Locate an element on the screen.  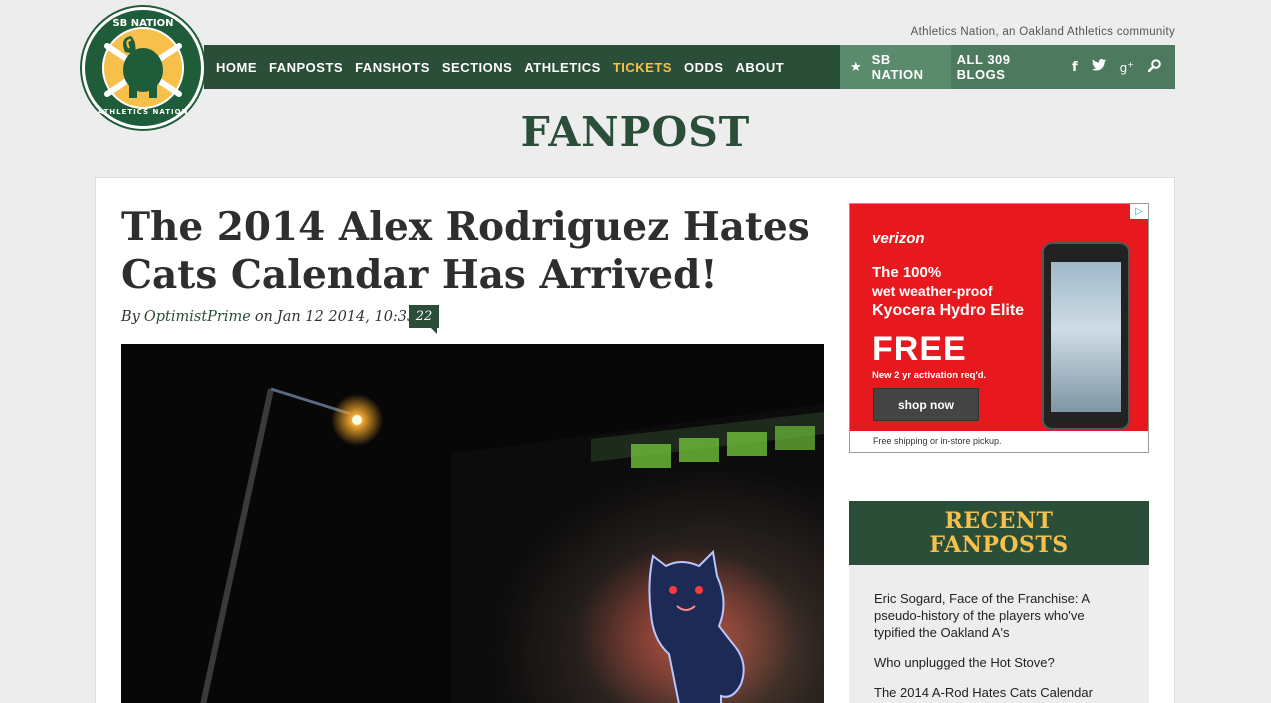
nav-item-home: HOME is located at coordinates (236, 67).